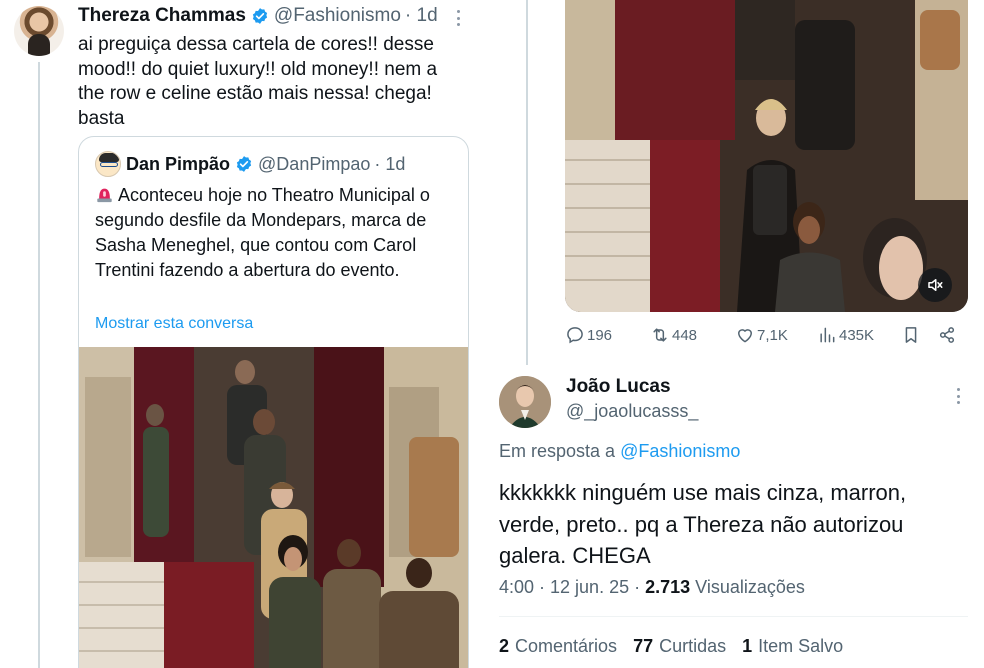 The height and width of the screenshot is (668, 984). I want to click on reply-button: 196, so click(588, 335).